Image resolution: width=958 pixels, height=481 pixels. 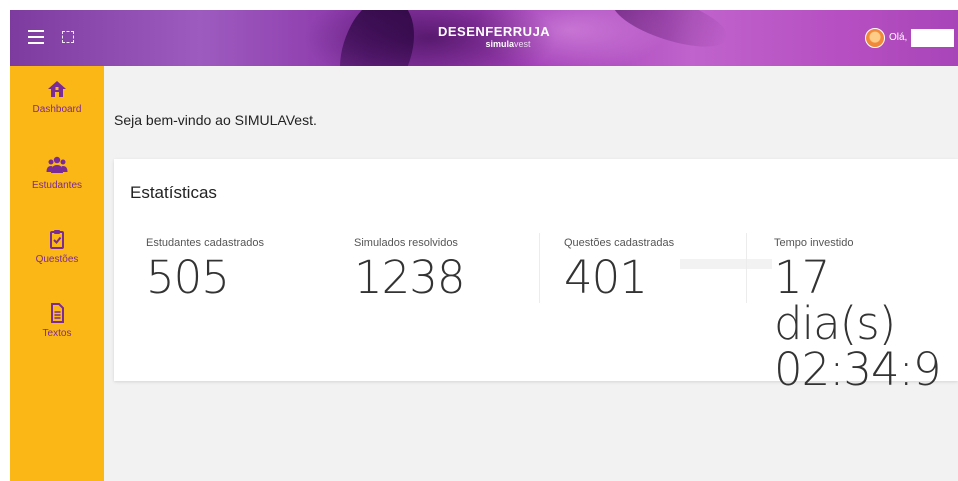 I want to click on greeting-text: Olá,, so click(x=898, y=37).